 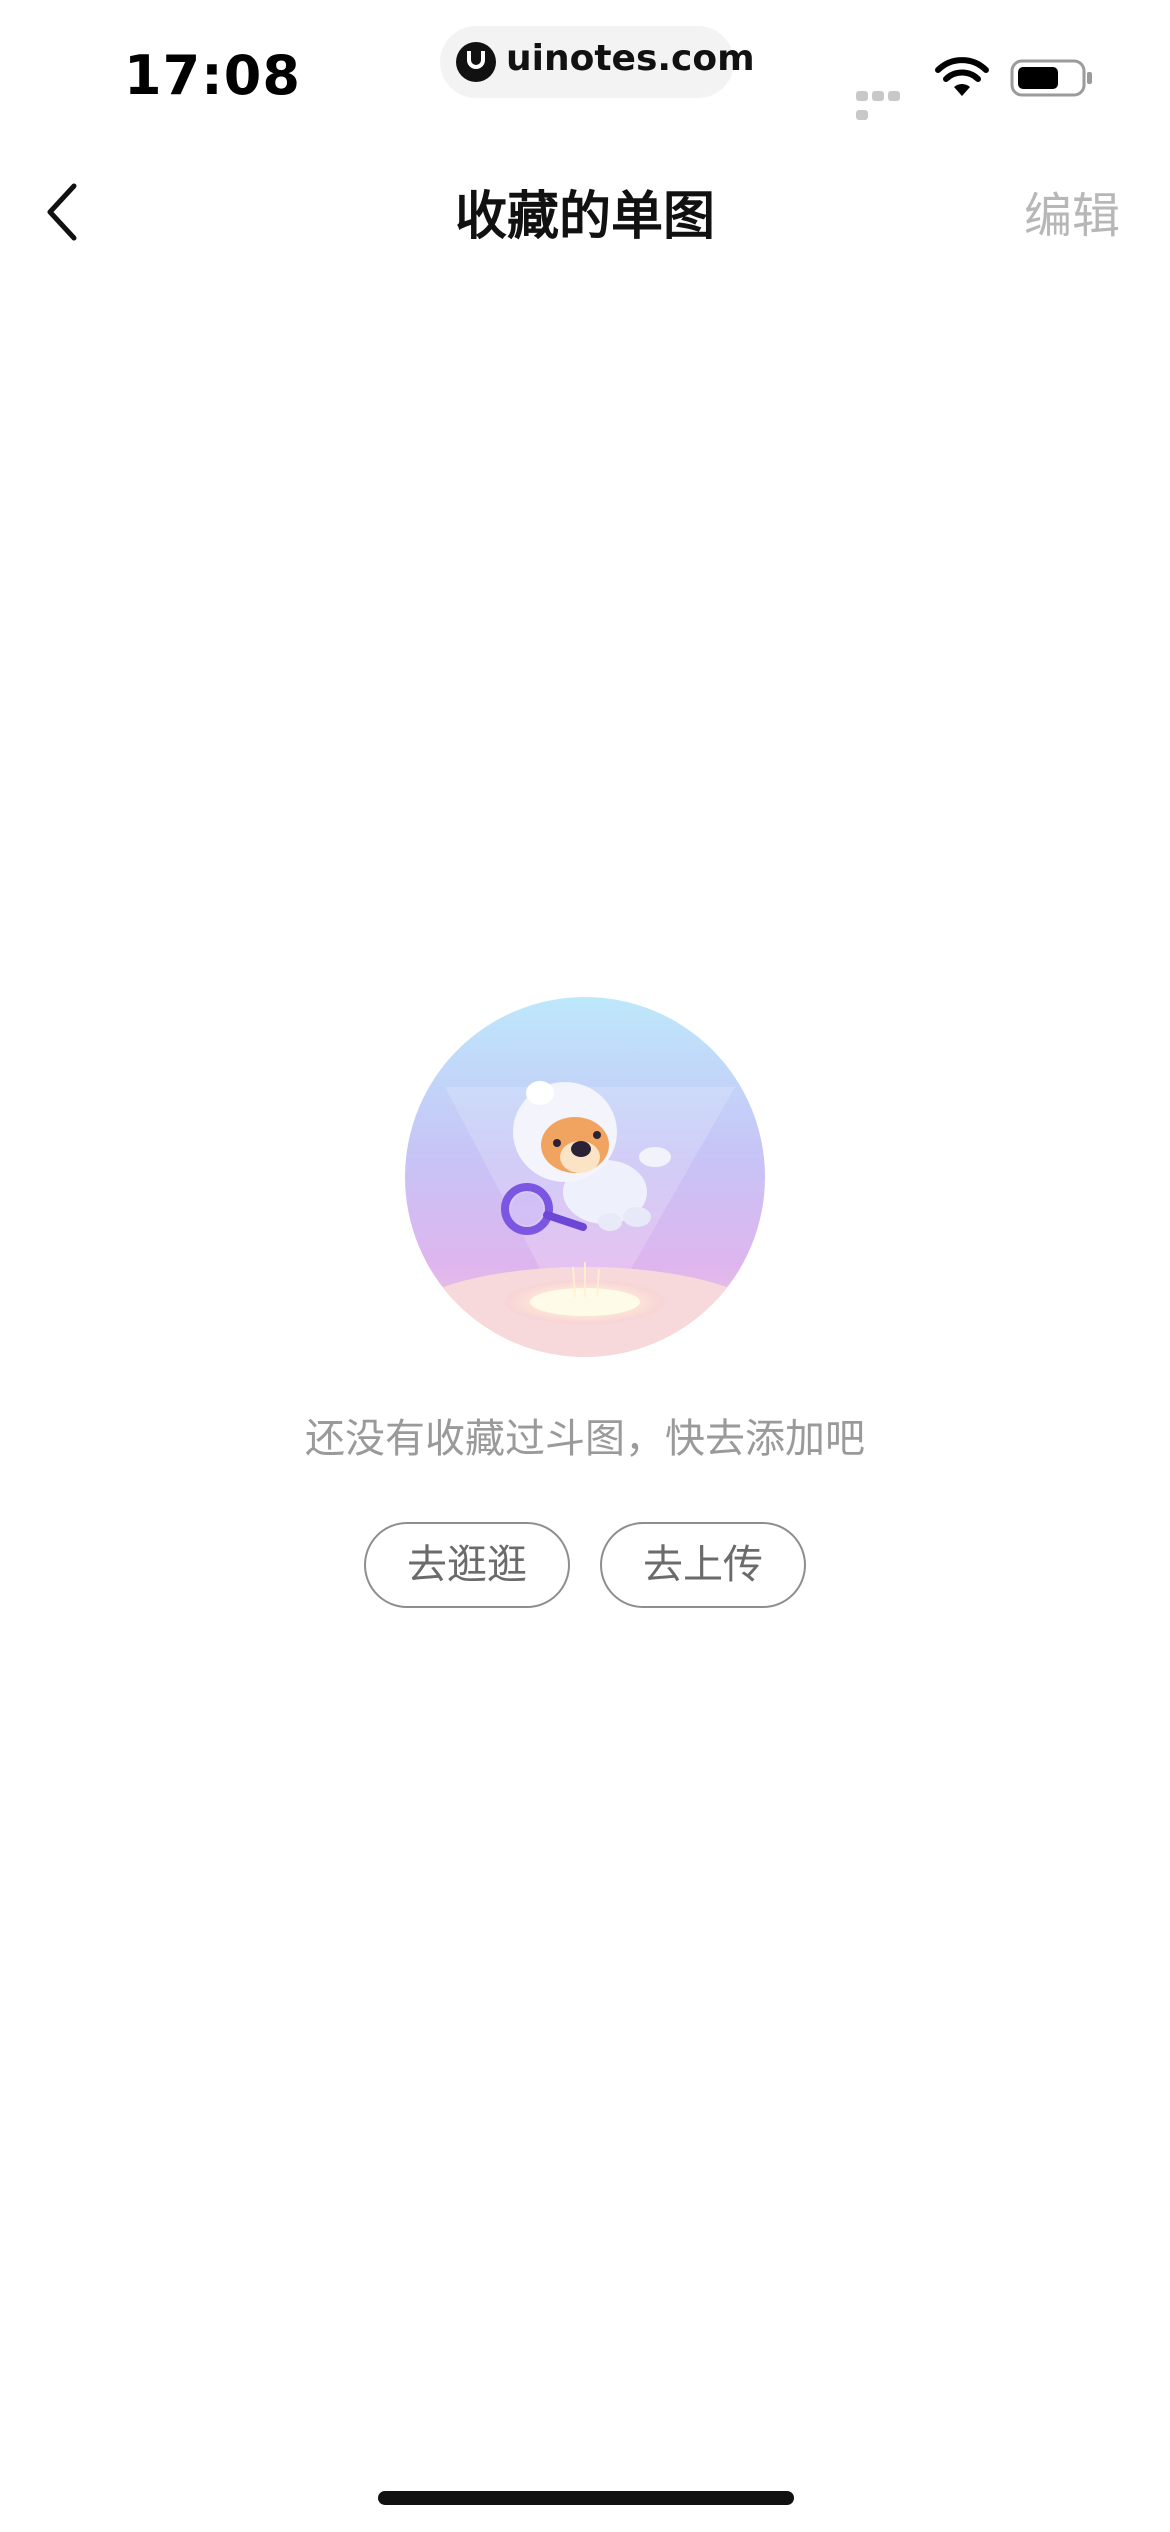 What do you see at coordinates (467, 1565) in the screenshot?
I see `browse-button: 去逛逛` at bounding box center [467, 1565].